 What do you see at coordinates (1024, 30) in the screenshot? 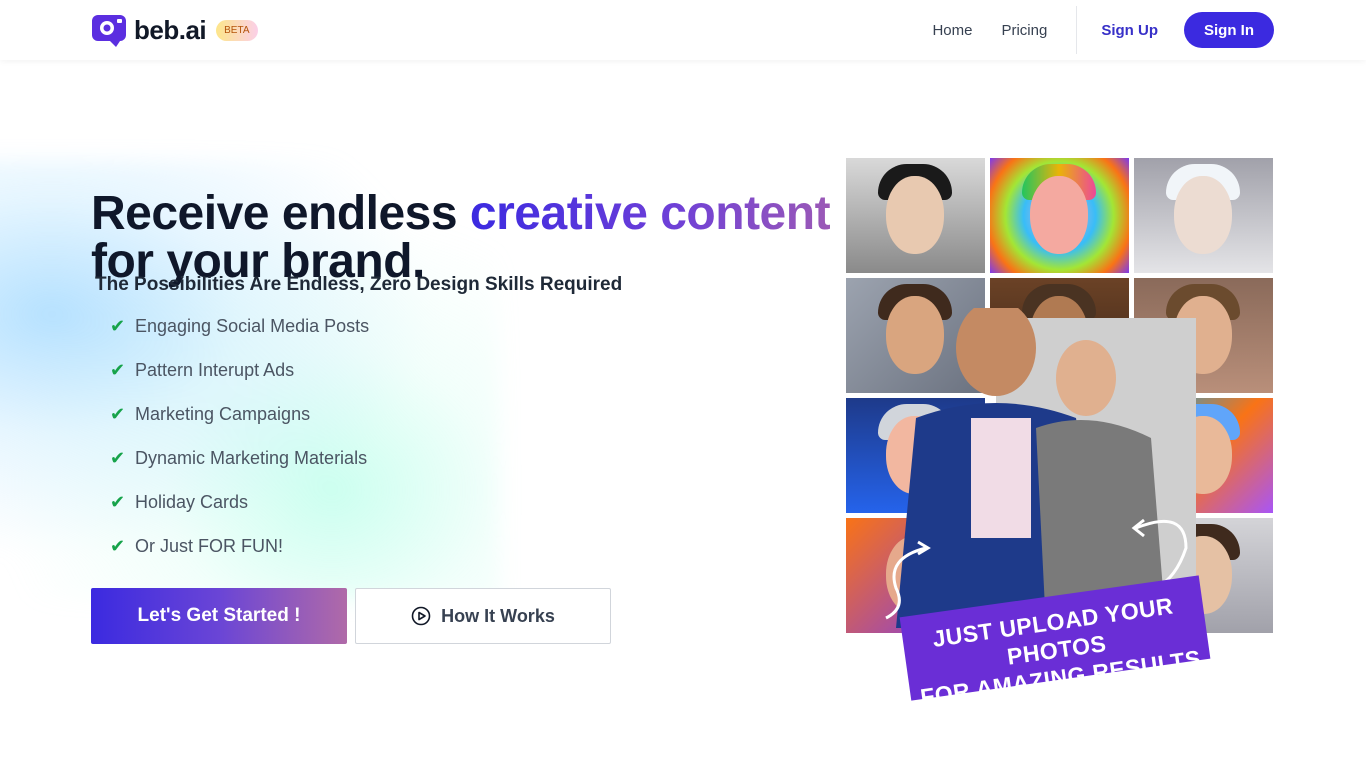
I see `nav-pricing-link: Pricing` at bounding box center [1024, 30].